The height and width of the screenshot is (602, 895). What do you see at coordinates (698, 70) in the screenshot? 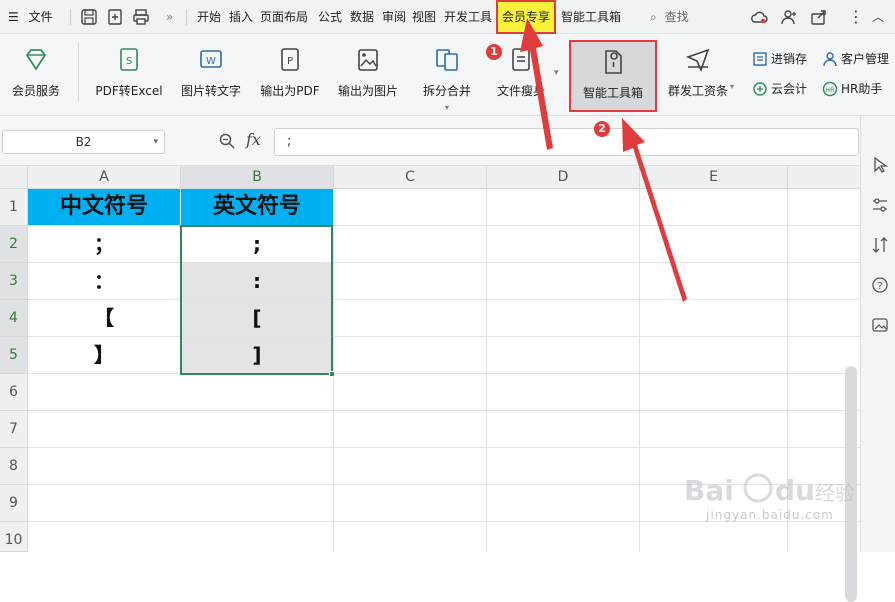
I see `payslip-button: 群发工资条` at bounding box center [698, 70].